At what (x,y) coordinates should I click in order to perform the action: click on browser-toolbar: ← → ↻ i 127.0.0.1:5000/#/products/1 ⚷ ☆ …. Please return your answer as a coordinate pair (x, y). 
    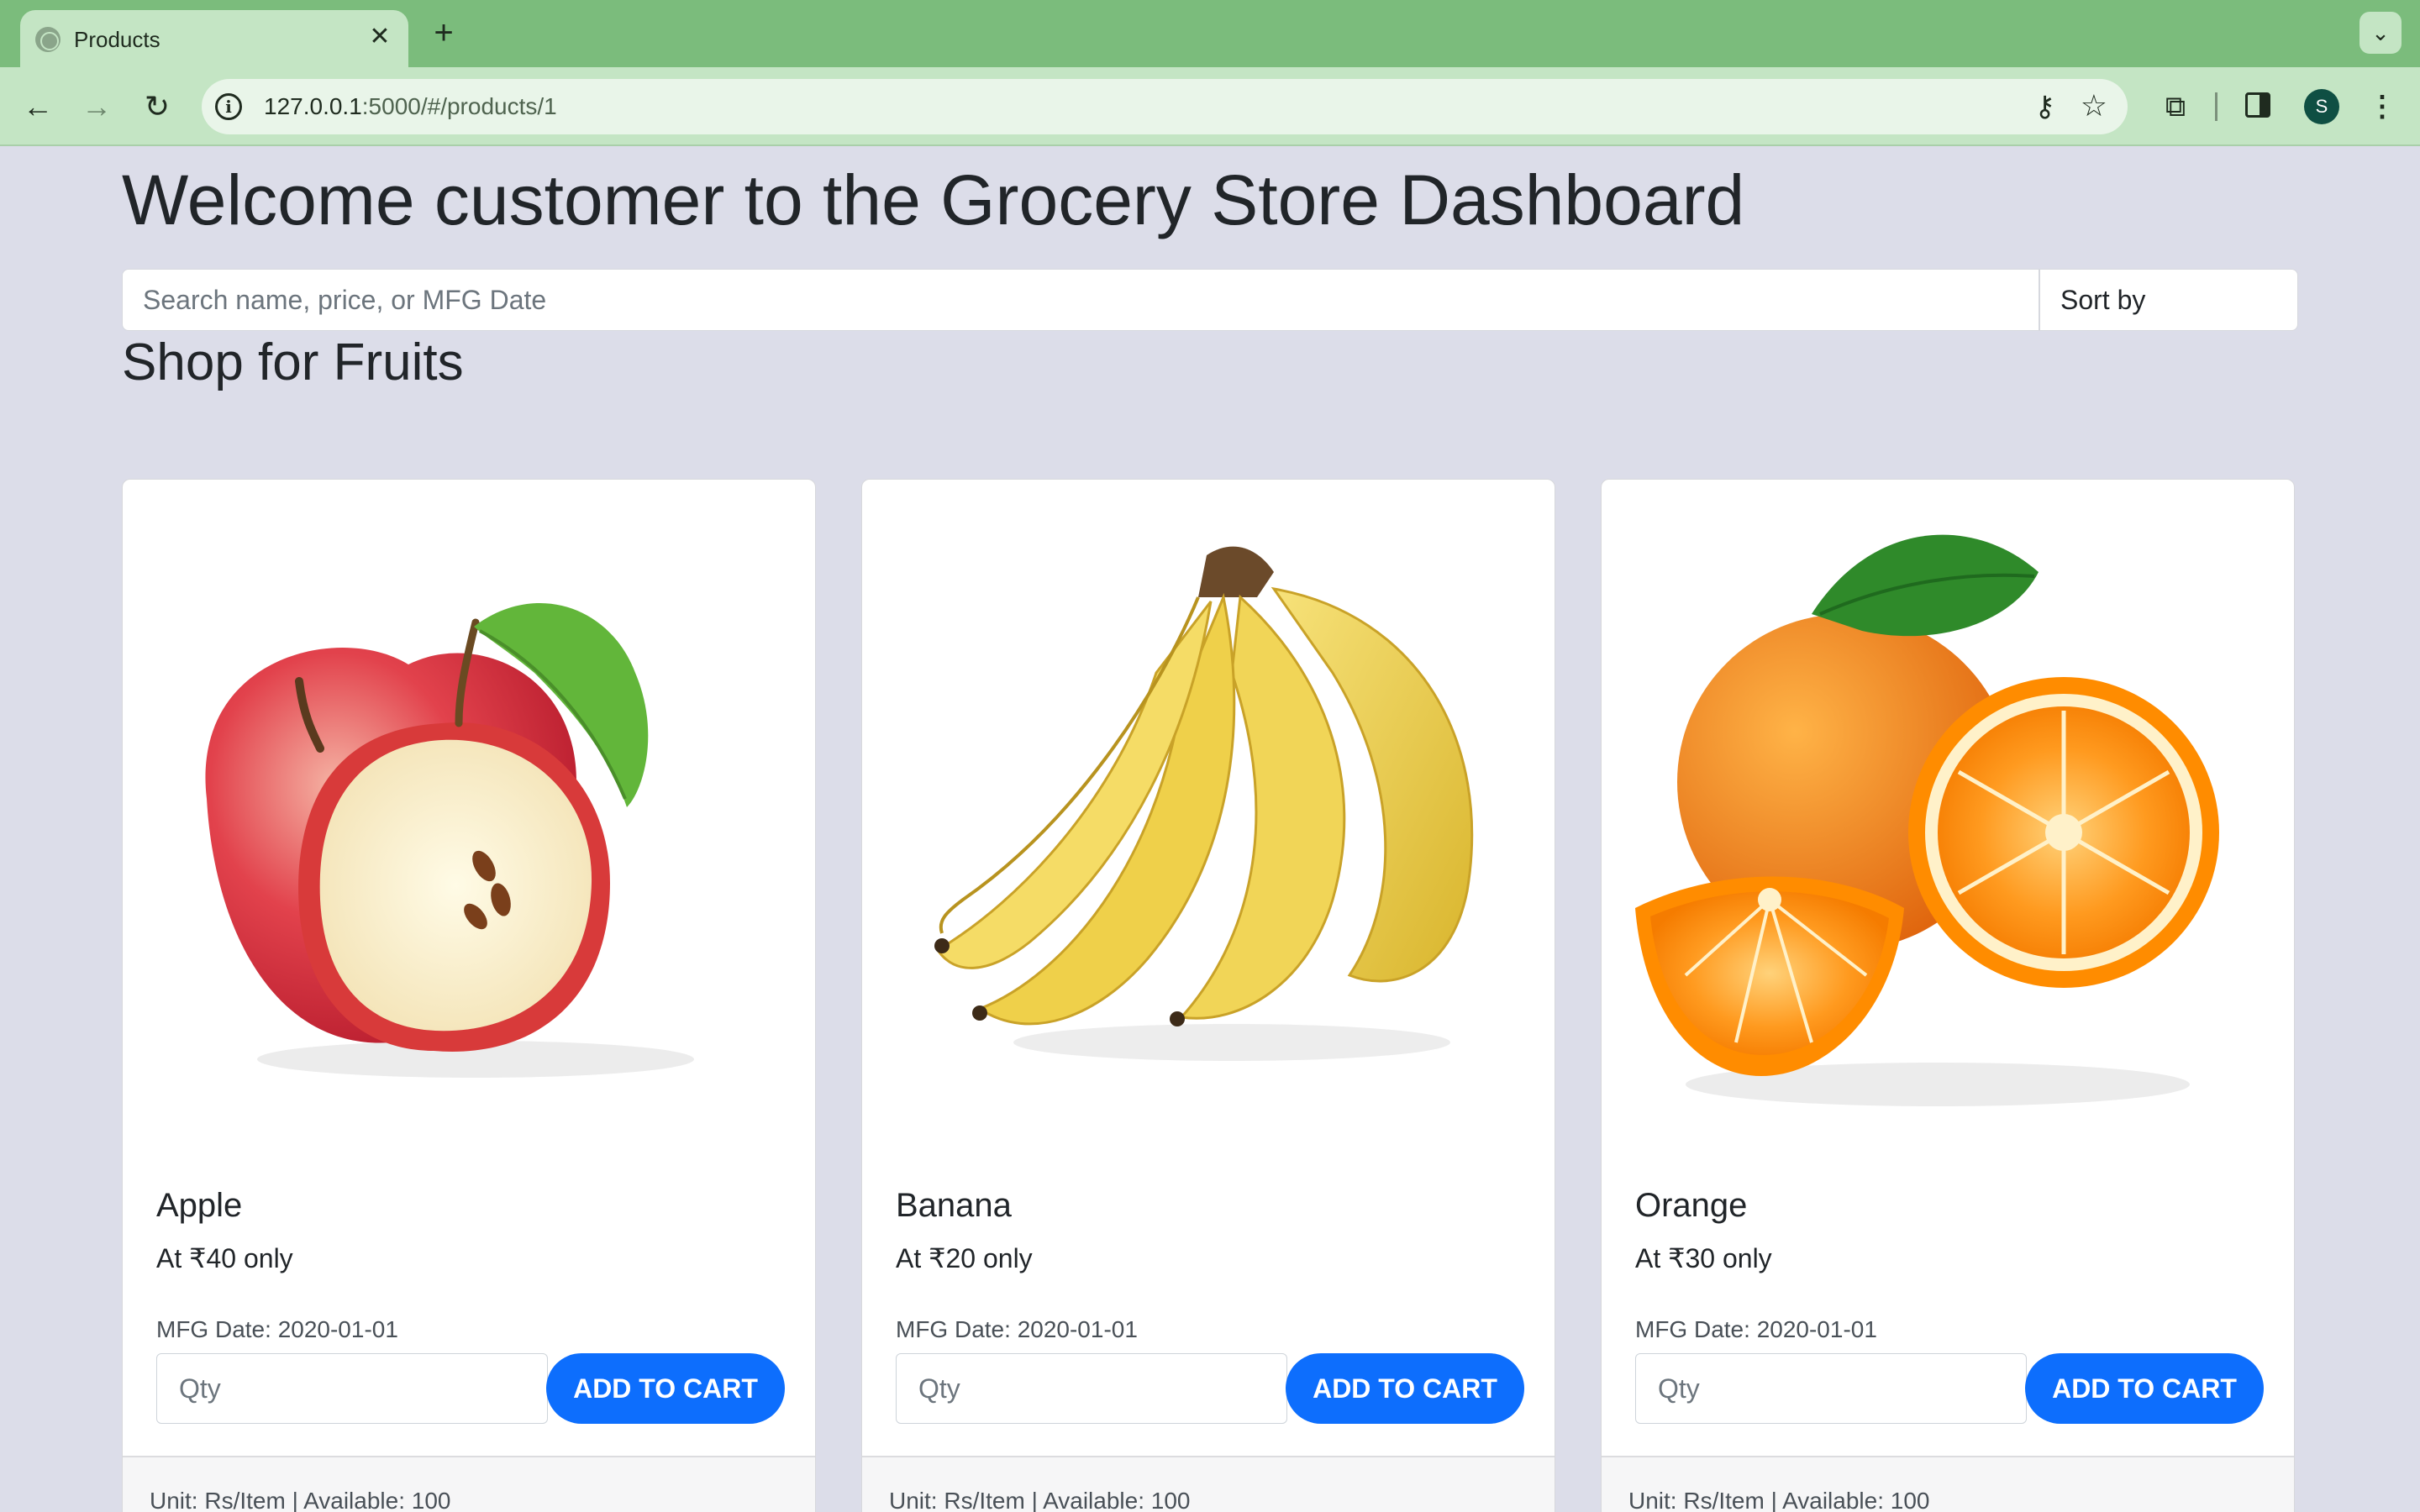
    Looking at the image, I should click on (1210, 106).